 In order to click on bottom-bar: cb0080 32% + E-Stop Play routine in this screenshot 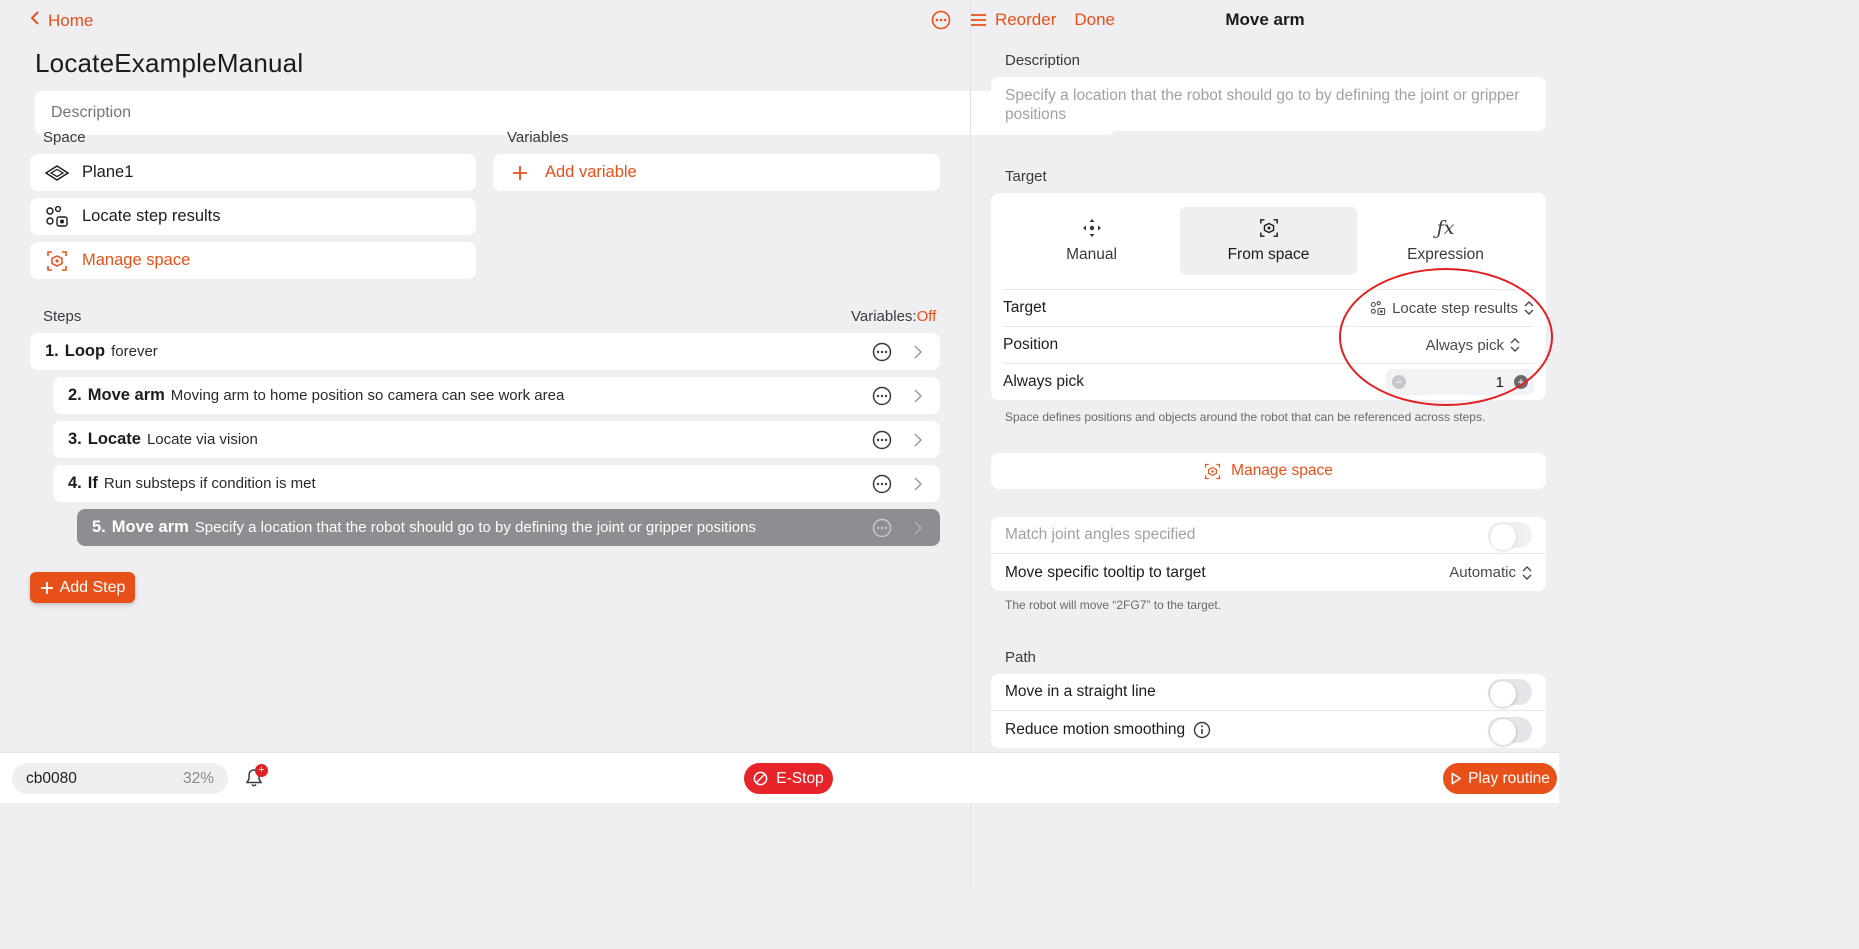, I will do `click(779, 777)`.